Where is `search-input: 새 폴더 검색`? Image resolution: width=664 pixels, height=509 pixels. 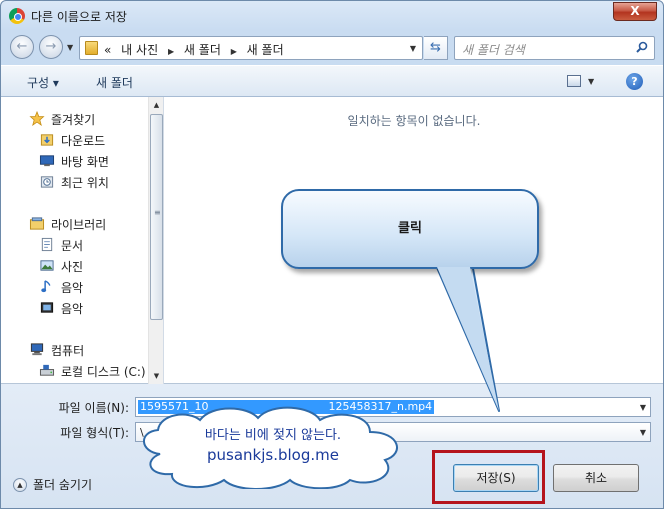 search-input: 새 폴더 검색 is located at coordinates (554, 48).